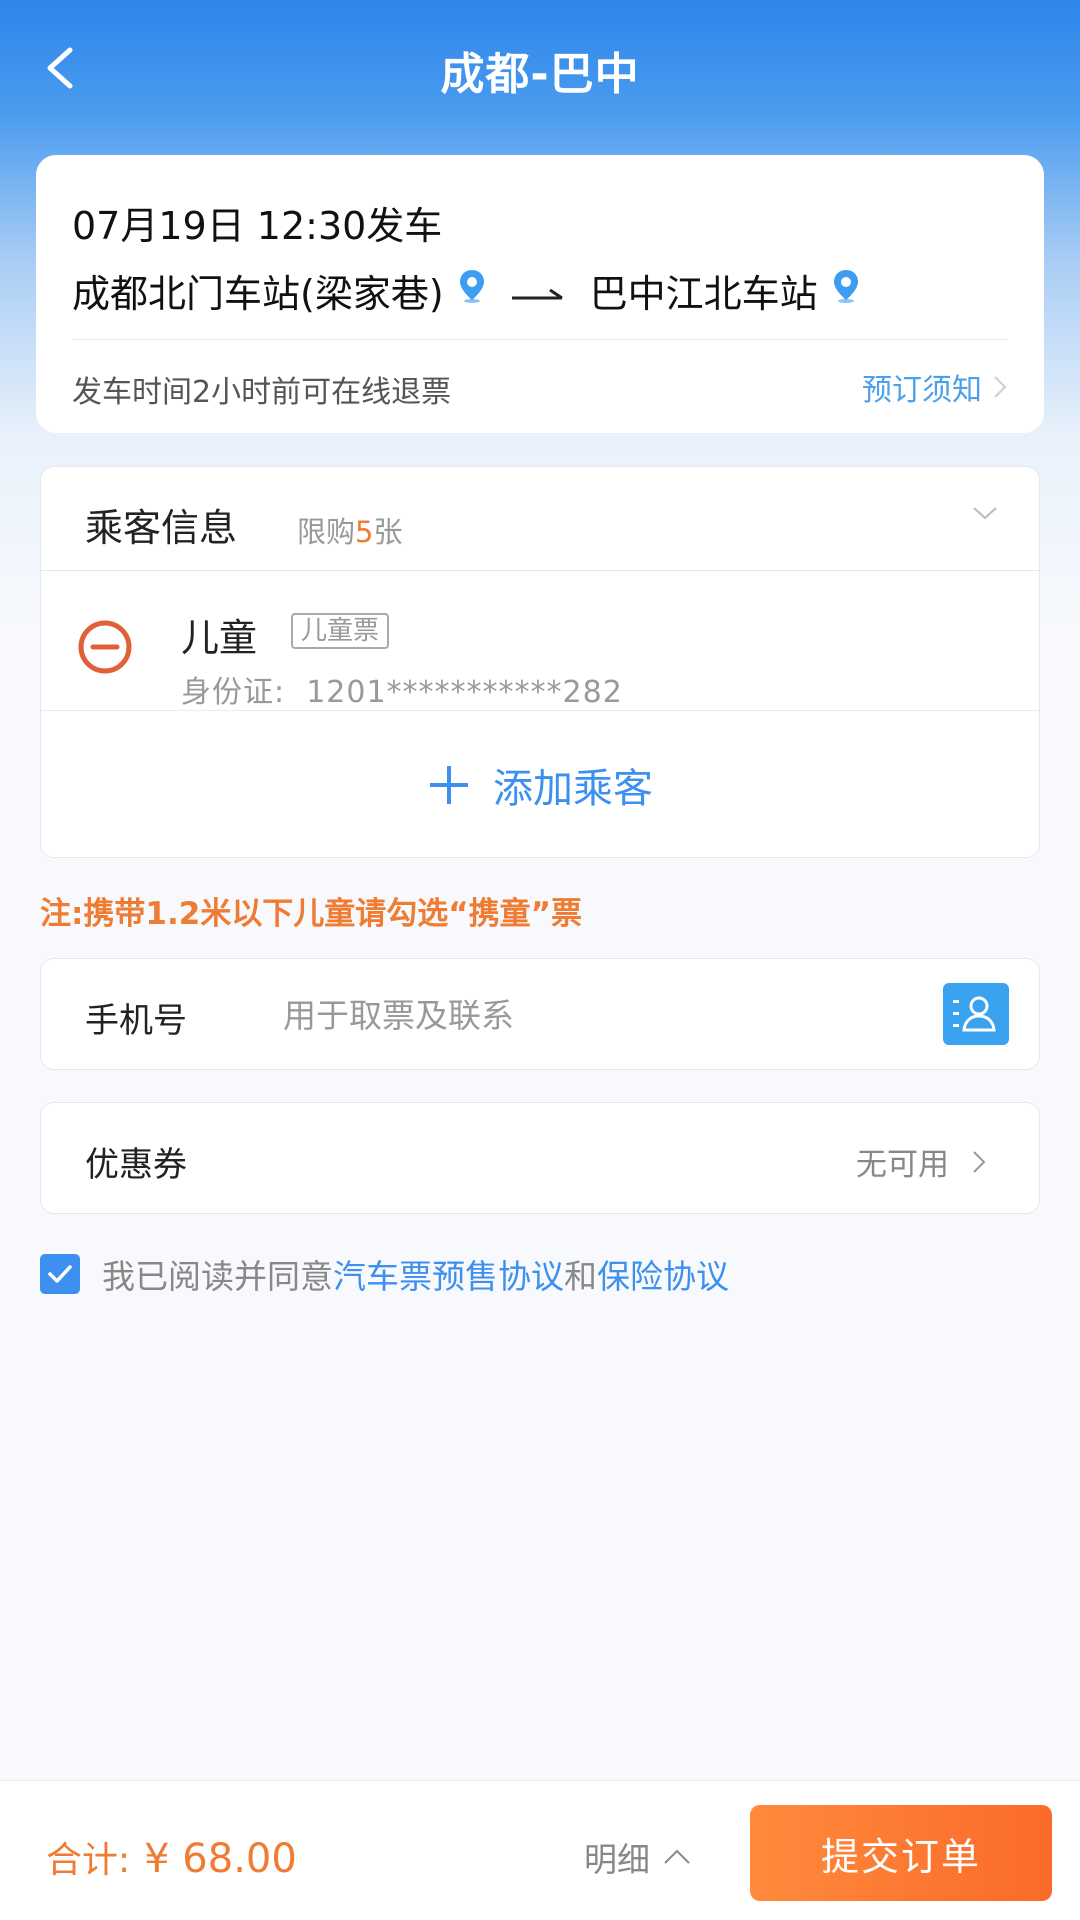  I want to click on purchase-limit: 限购5张, so click(349, 530).